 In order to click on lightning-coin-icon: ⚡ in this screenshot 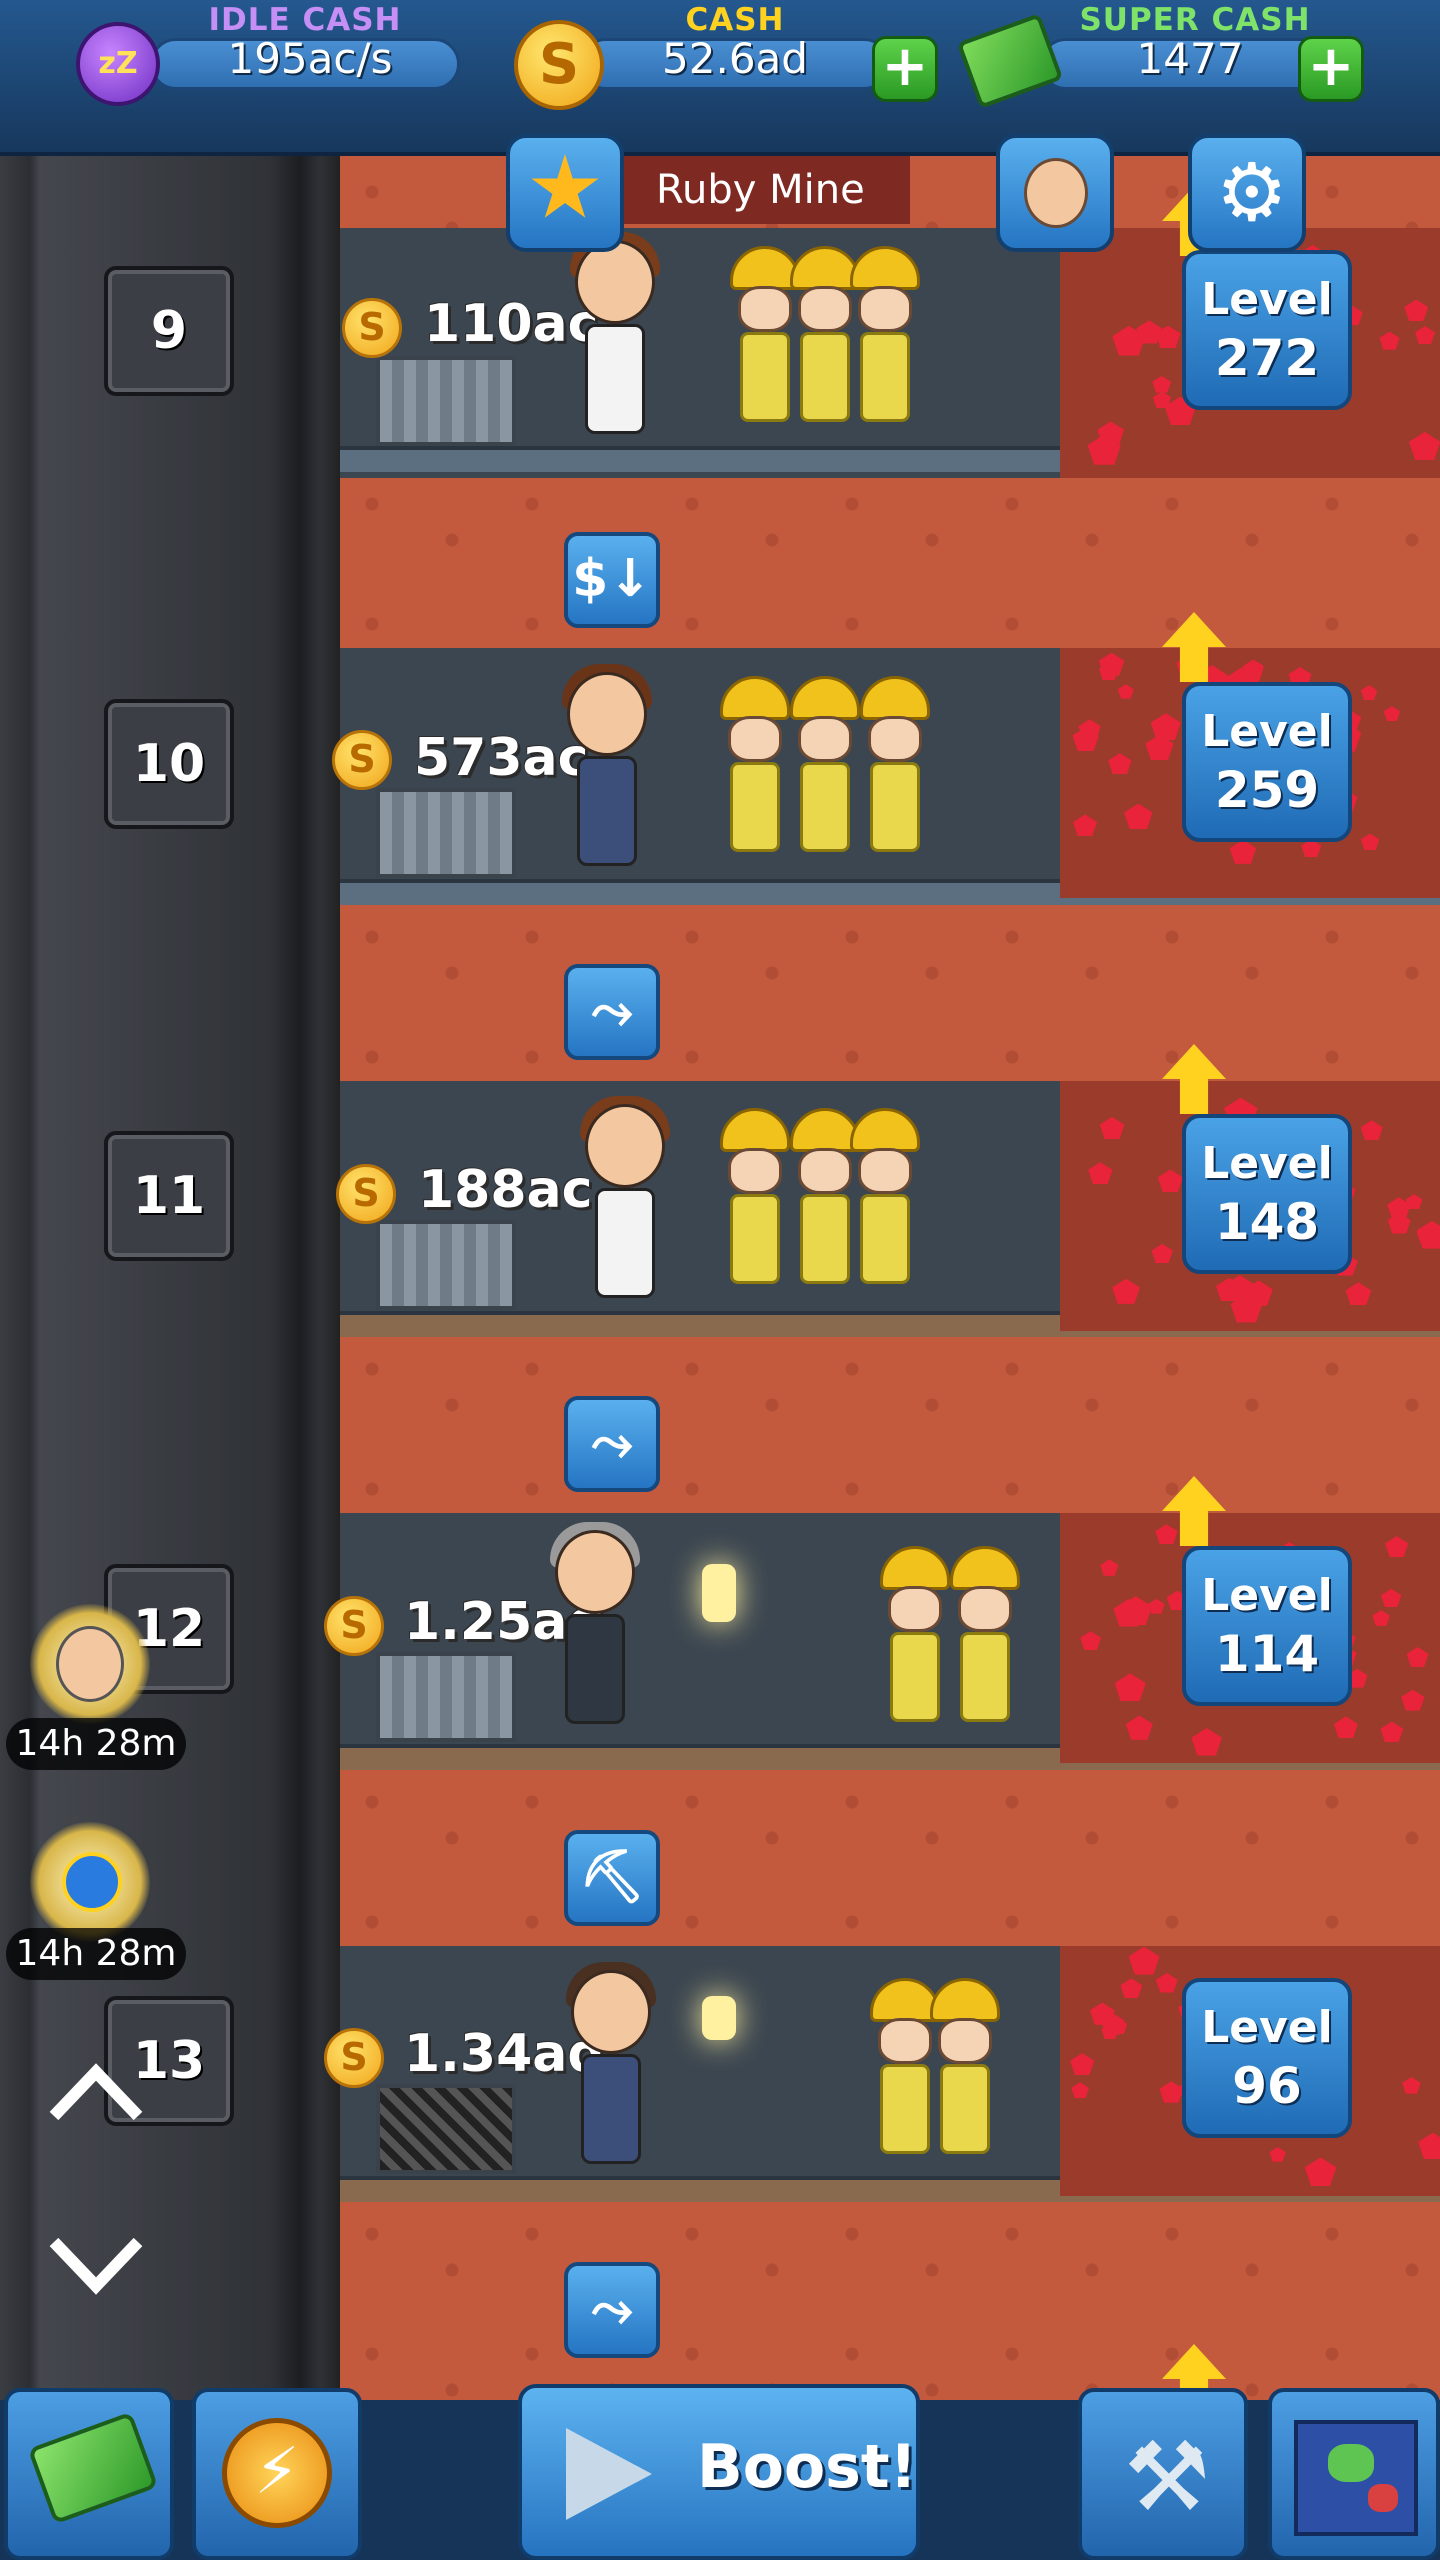, I will do `click(277, 2473)`.